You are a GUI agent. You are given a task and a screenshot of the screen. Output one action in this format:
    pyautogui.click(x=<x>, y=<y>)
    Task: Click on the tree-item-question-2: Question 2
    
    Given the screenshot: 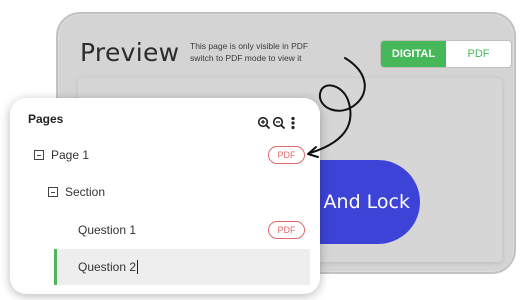 What is the action you would take?
    pyautogui.click(x=182, y=267)
    